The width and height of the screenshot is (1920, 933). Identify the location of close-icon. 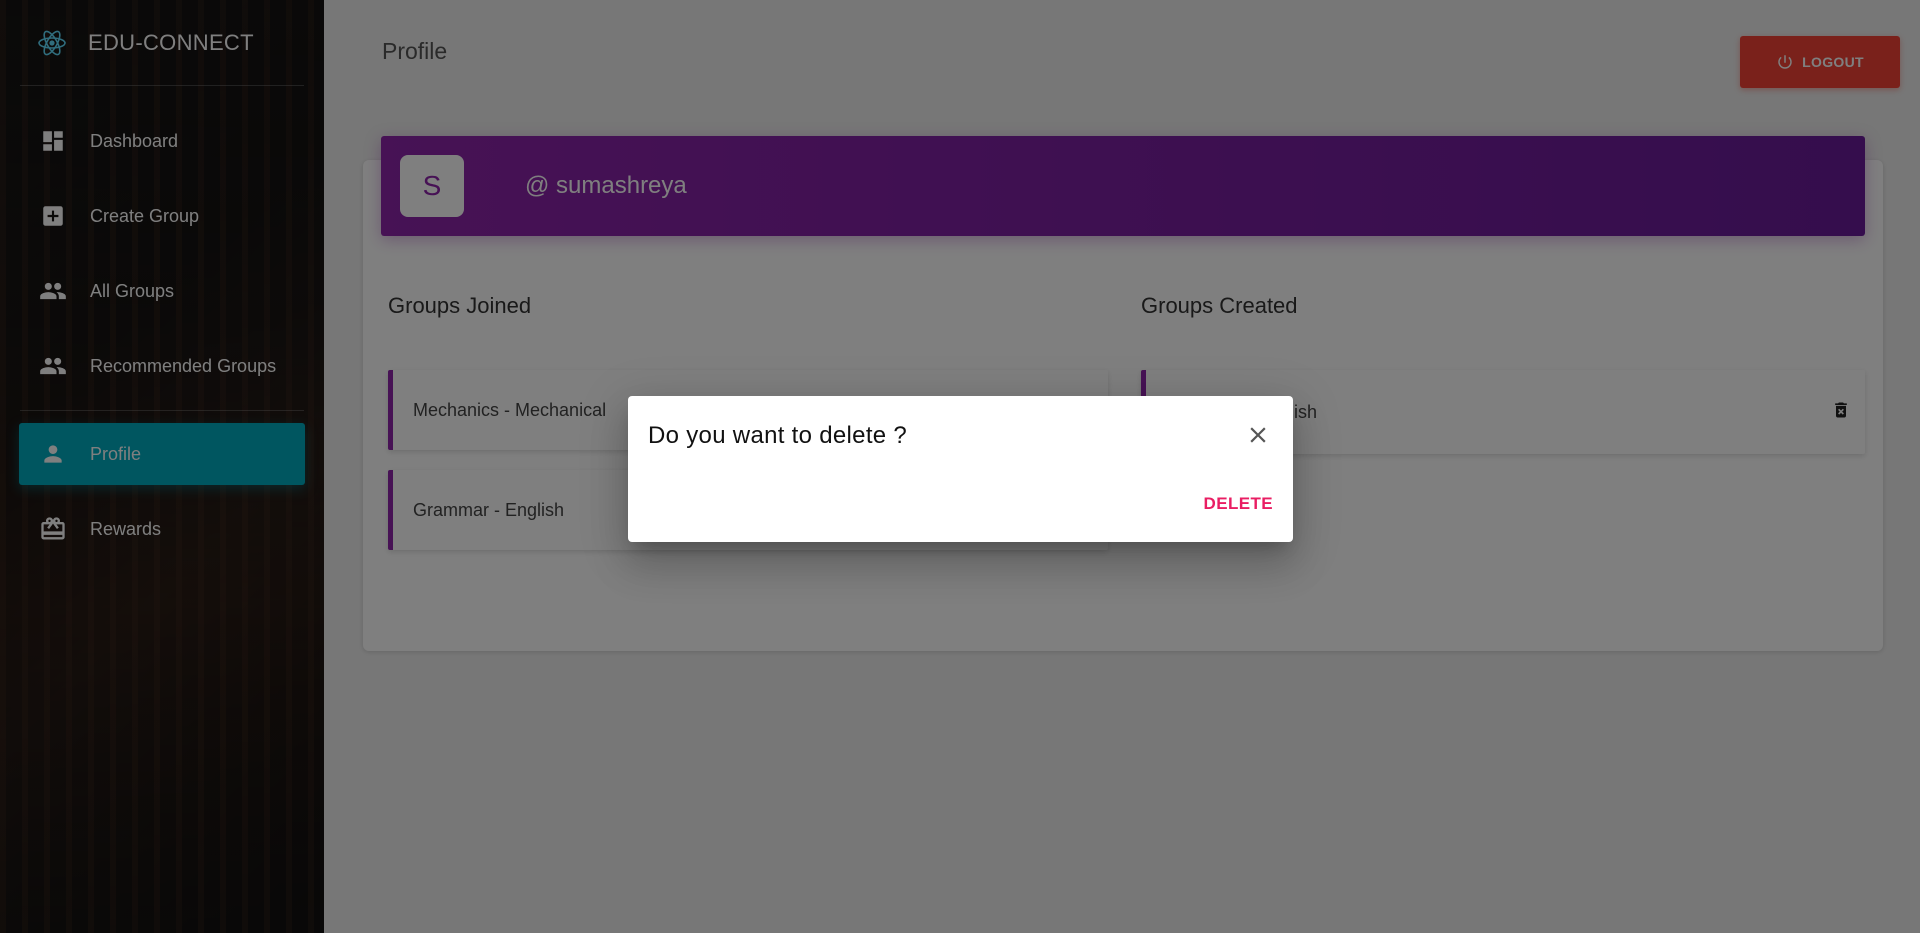
(1258, 435).